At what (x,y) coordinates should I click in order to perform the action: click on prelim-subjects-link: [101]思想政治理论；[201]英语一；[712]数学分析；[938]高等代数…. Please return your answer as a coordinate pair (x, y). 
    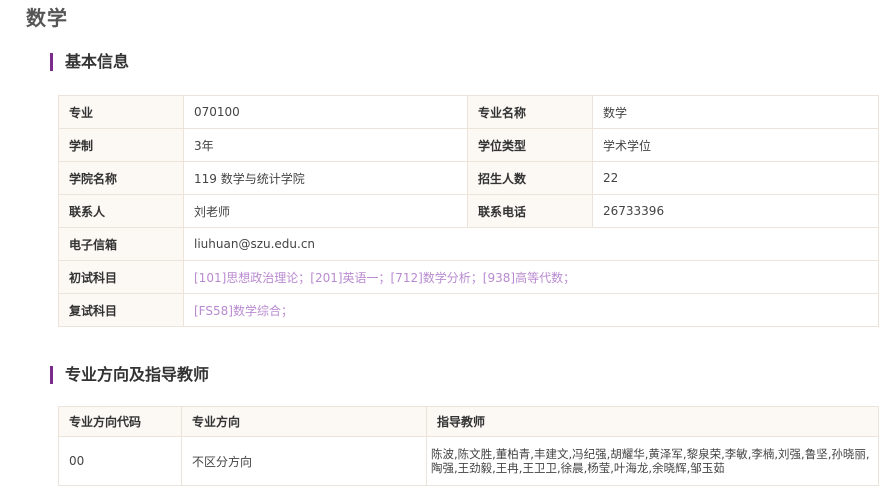
    Looking at the image, I should click on (531, 277).